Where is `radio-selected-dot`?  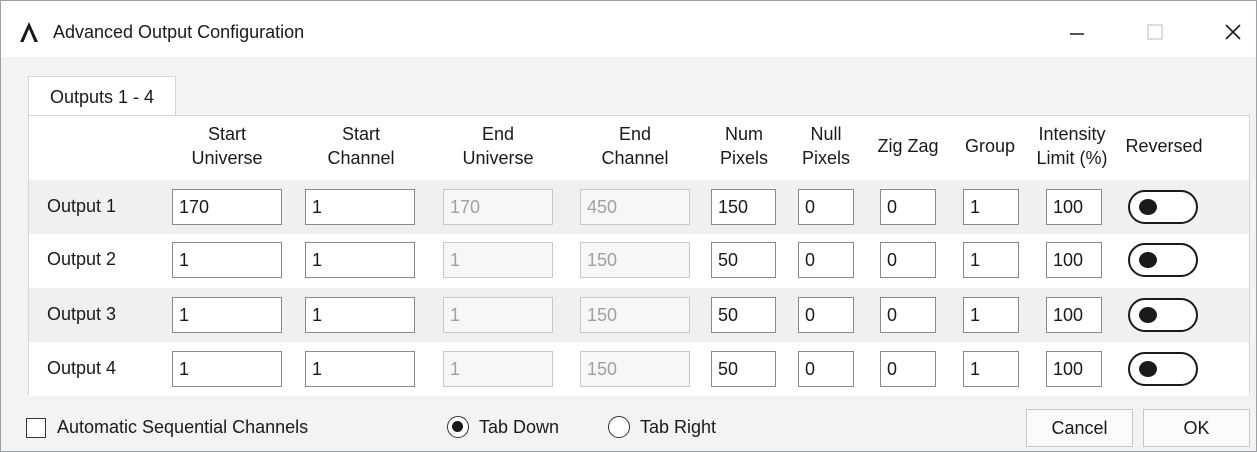 radio-selected-dot is located at coordinates (457, 426).